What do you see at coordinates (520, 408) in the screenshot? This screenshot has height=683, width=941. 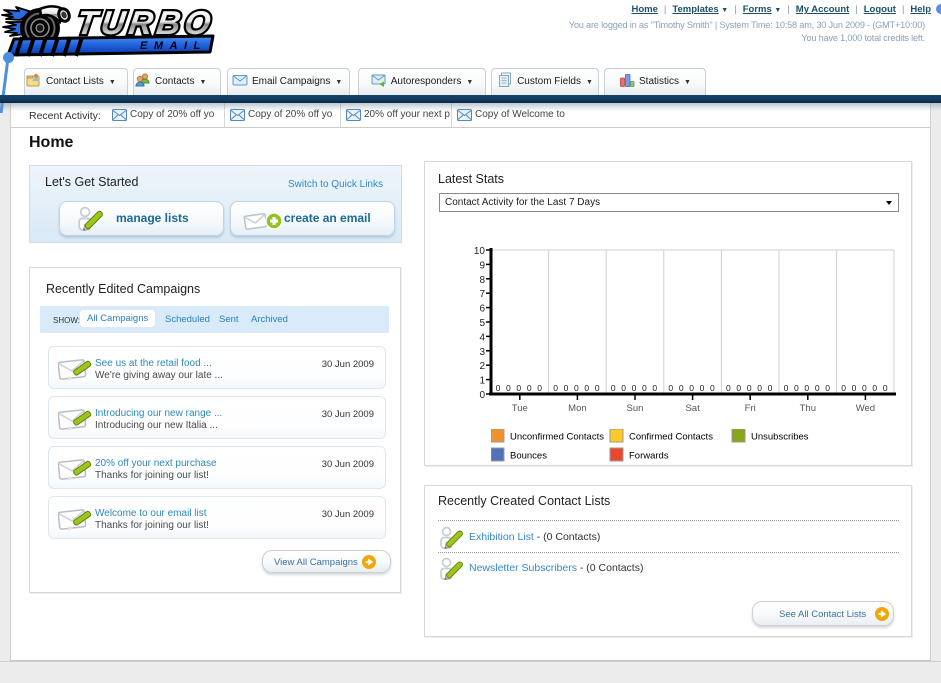 I see `svg-text: Tue` at bounding box center [520, 408].